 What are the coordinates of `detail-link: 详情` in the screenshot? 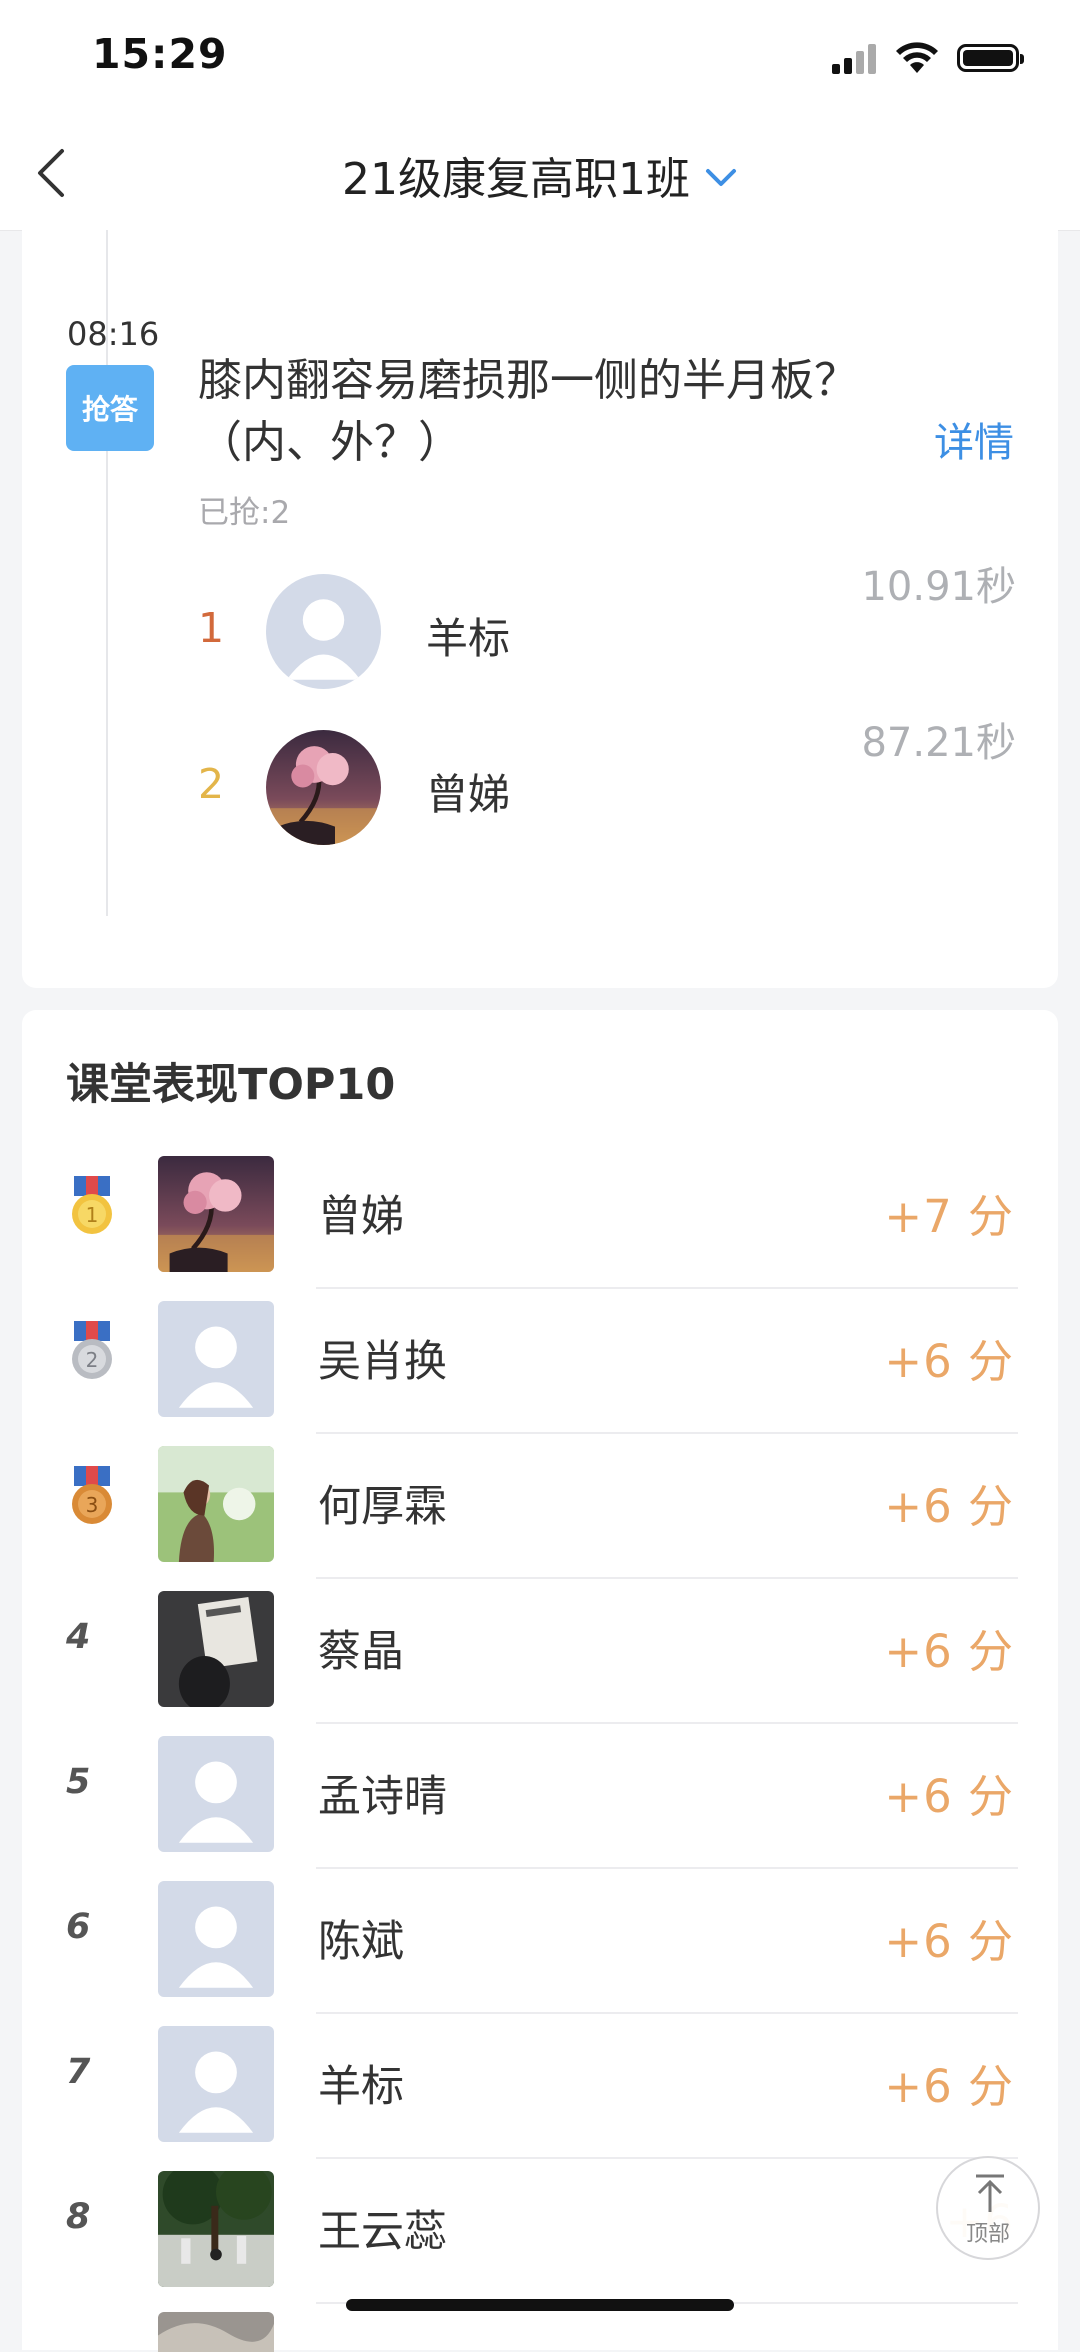 It's located at (974, 439).